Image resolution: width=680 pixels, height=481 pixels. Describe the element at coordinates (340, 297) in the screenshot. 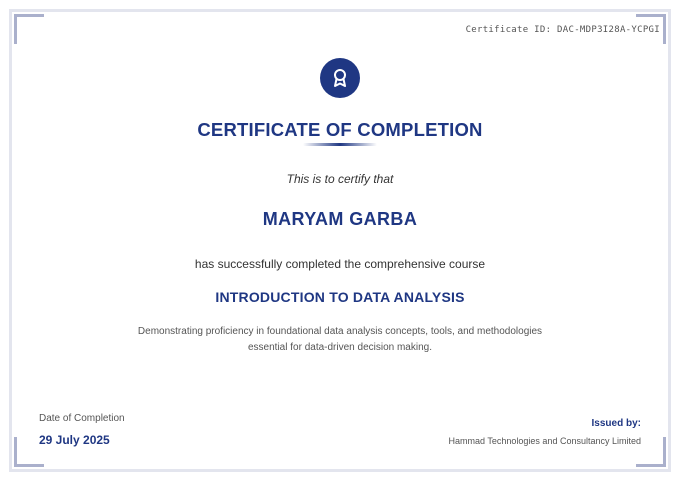

I see `course-name: INTRODUCTION TO DATA ANALYSIS` at that location.